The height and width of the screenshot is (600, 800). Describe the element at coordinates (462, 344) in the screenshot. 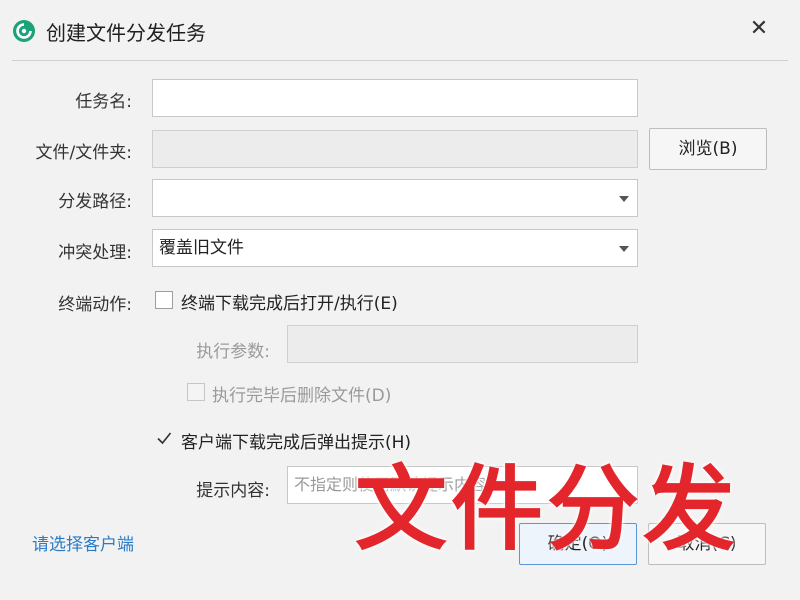

I see `exec-params-input` at that location.